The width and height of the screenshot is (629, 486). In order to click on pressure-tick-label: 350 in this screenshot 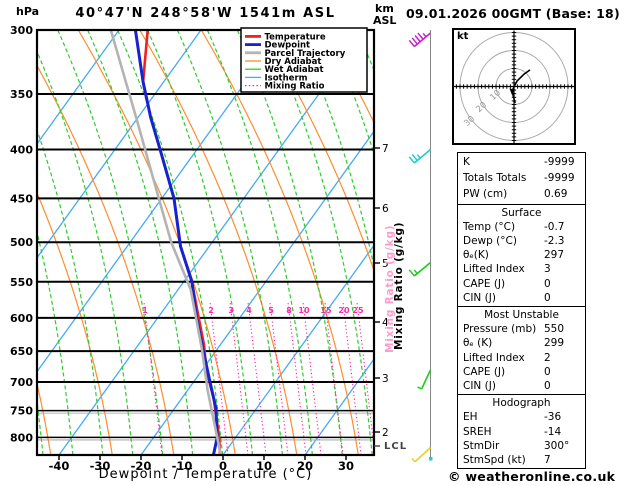, I will do `click(21, 94)`.